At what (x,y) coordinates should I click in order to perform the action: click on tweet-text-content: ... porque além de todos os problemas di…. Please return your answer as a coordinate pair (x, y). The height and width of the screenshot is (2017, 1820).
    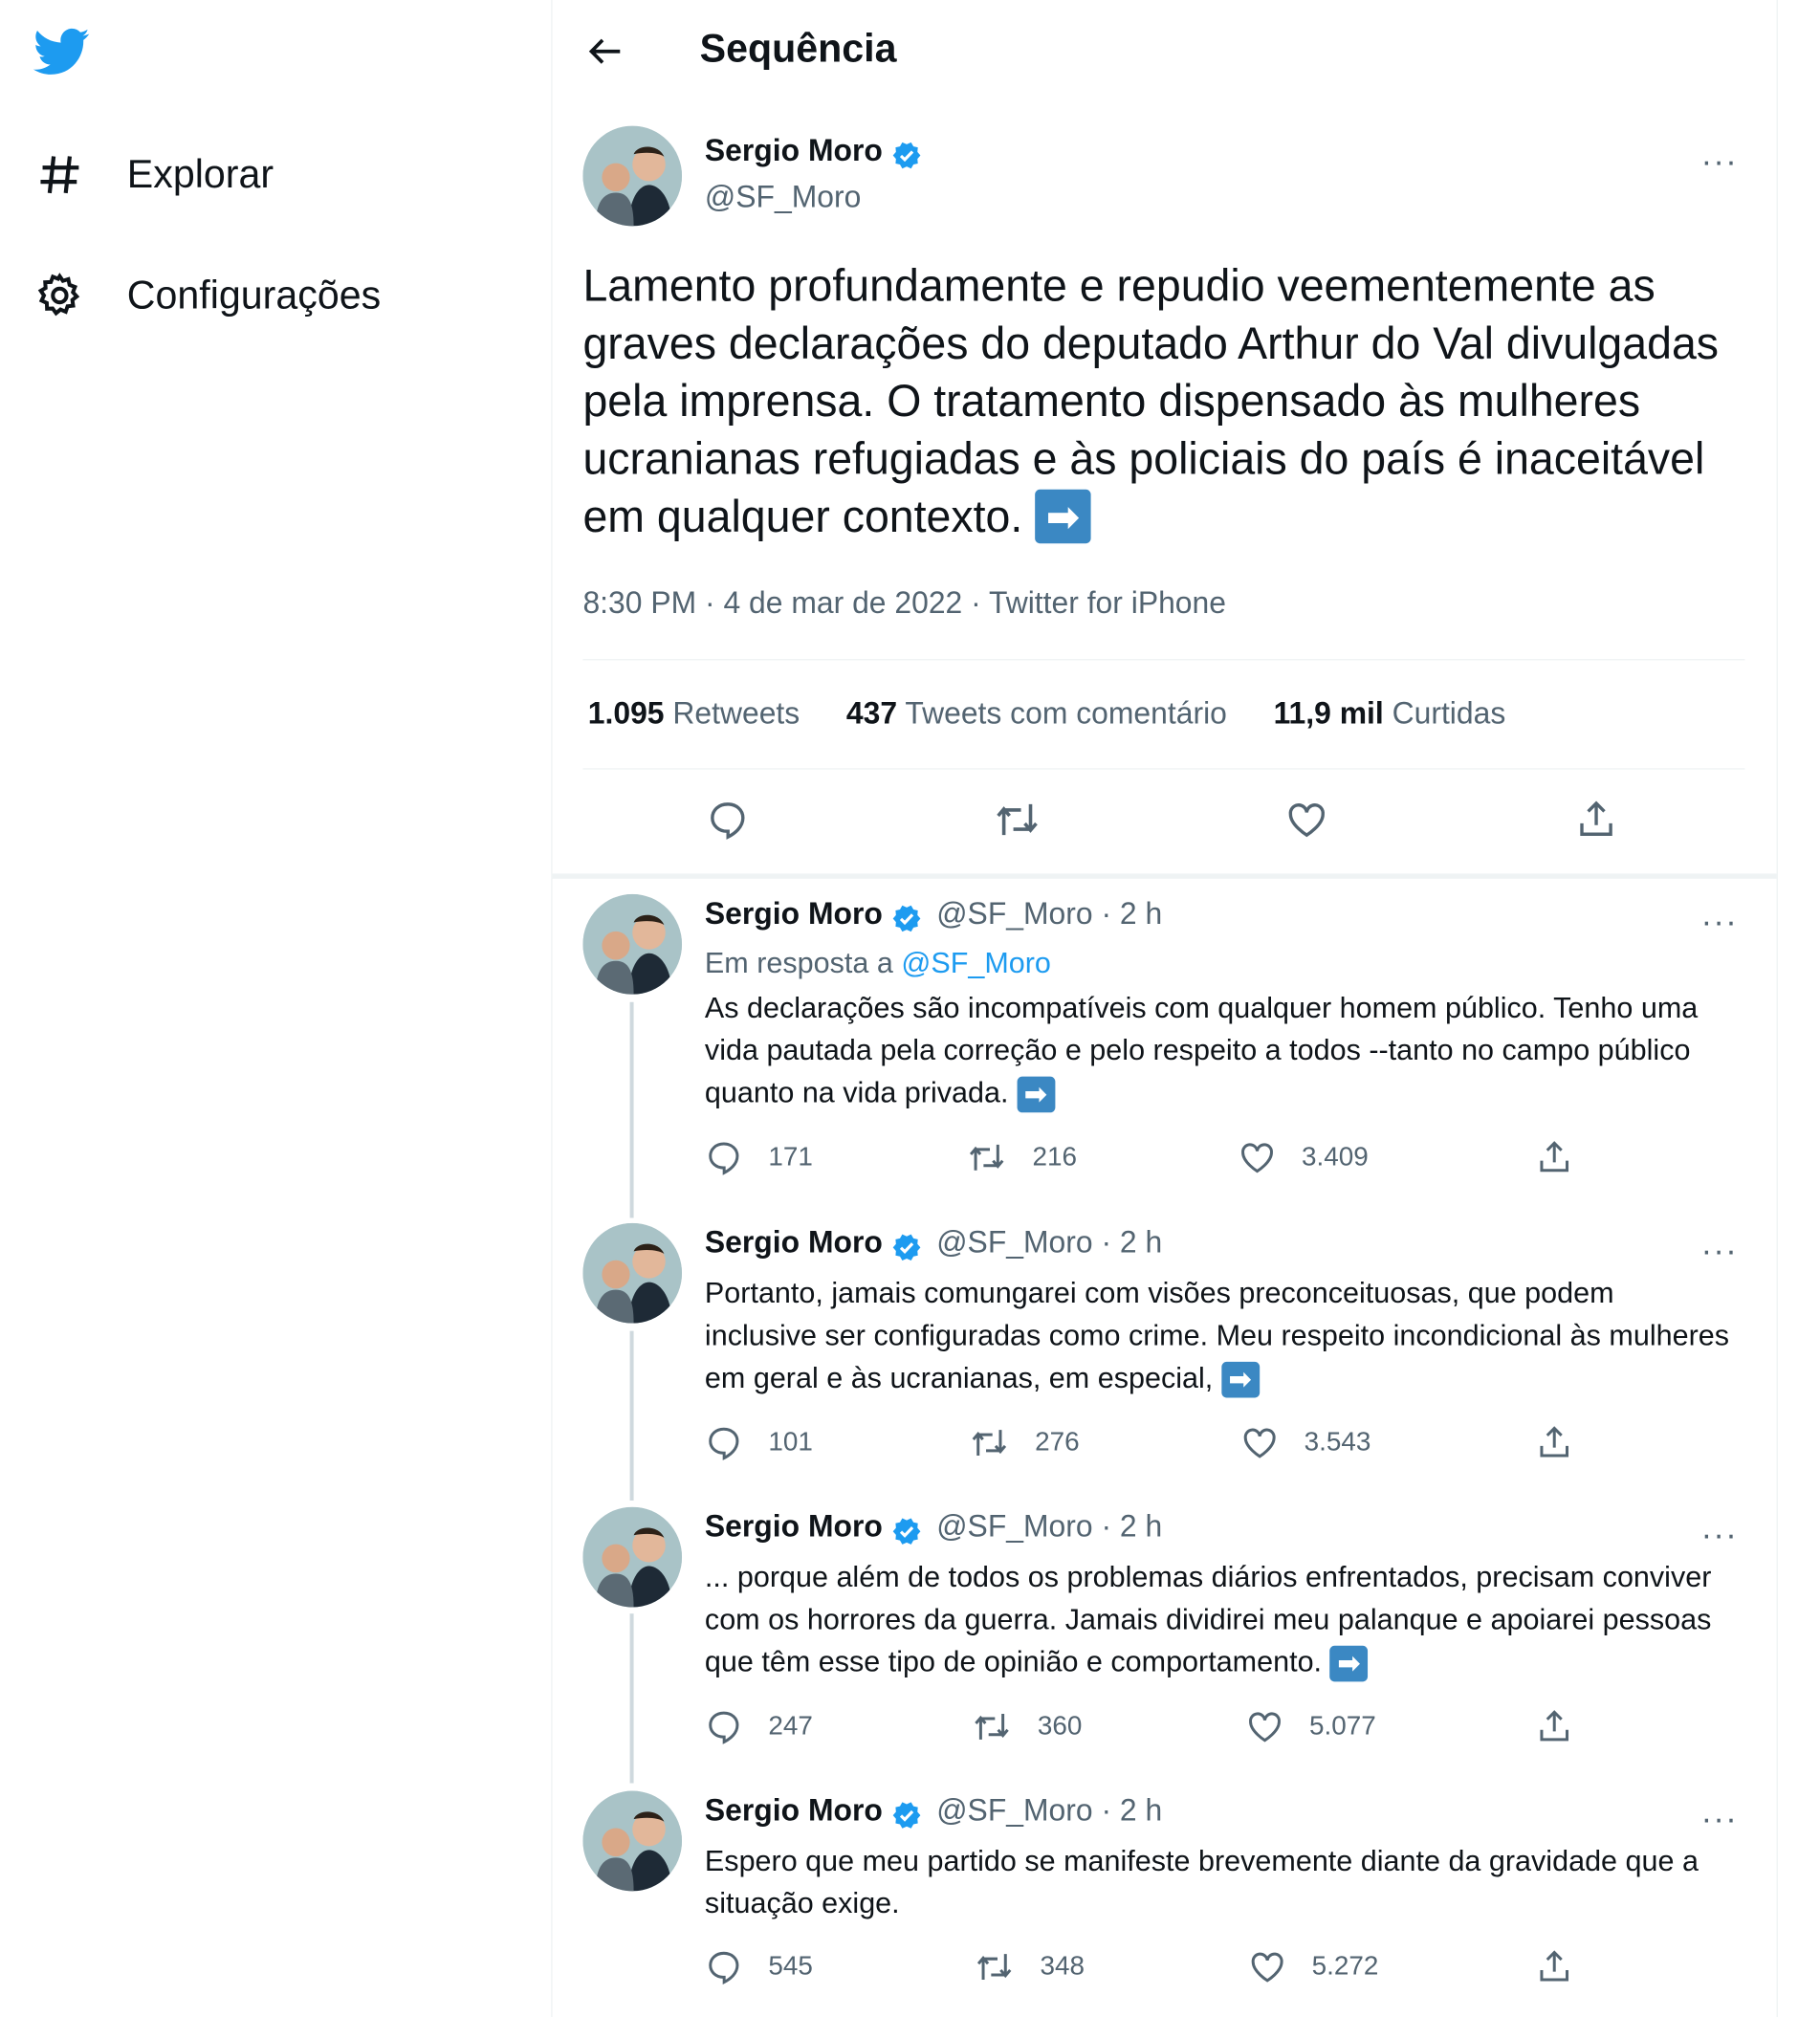
    Looking at the image, I should click on (1208, 1618).